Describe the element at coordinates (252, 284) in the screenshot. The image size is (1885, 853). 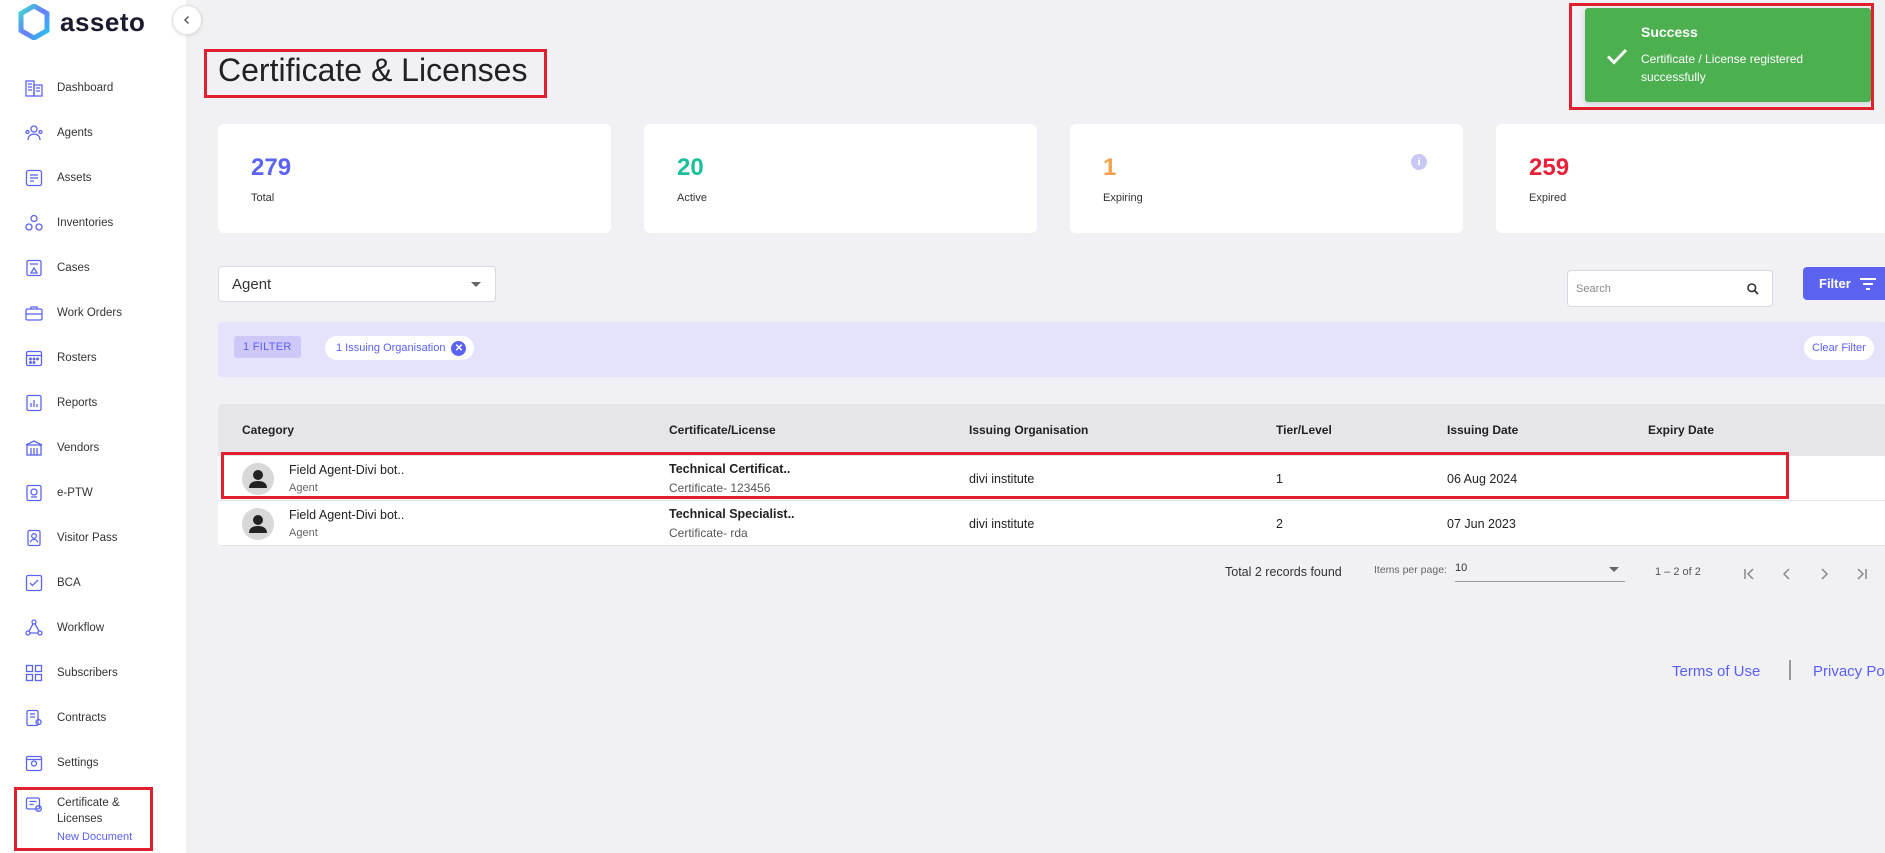
I see `category-select-value: Agent` at that location.